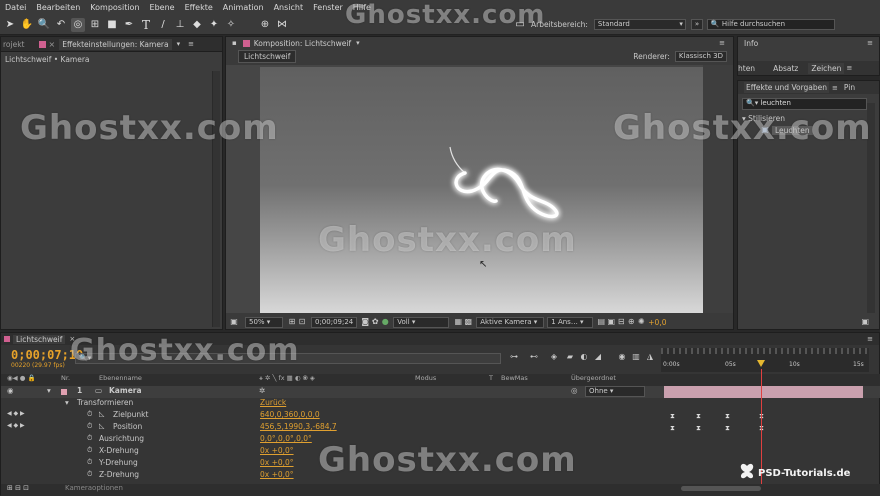 The height and width of the screenshot is (496, 880). I want to click on transform-group: ▾ Transformieren Zurück, so click(440, 404).